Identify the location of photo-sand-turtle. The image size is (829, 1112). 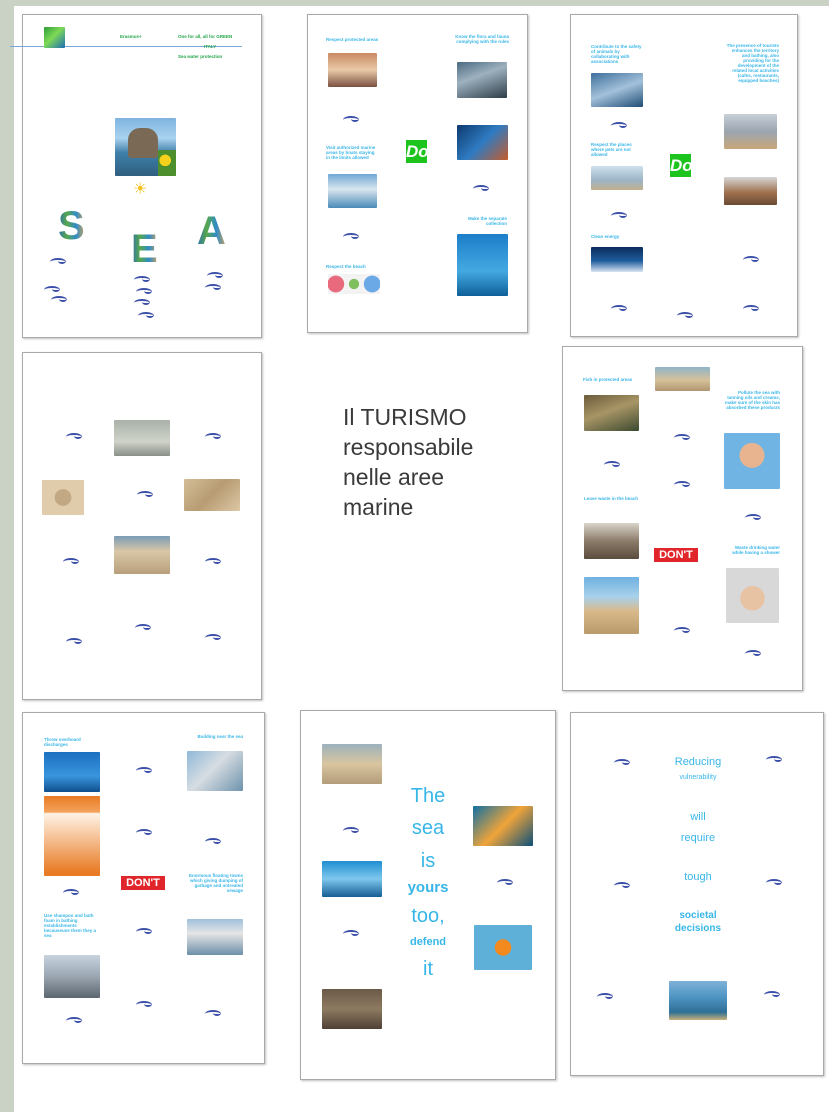
(63, 497).